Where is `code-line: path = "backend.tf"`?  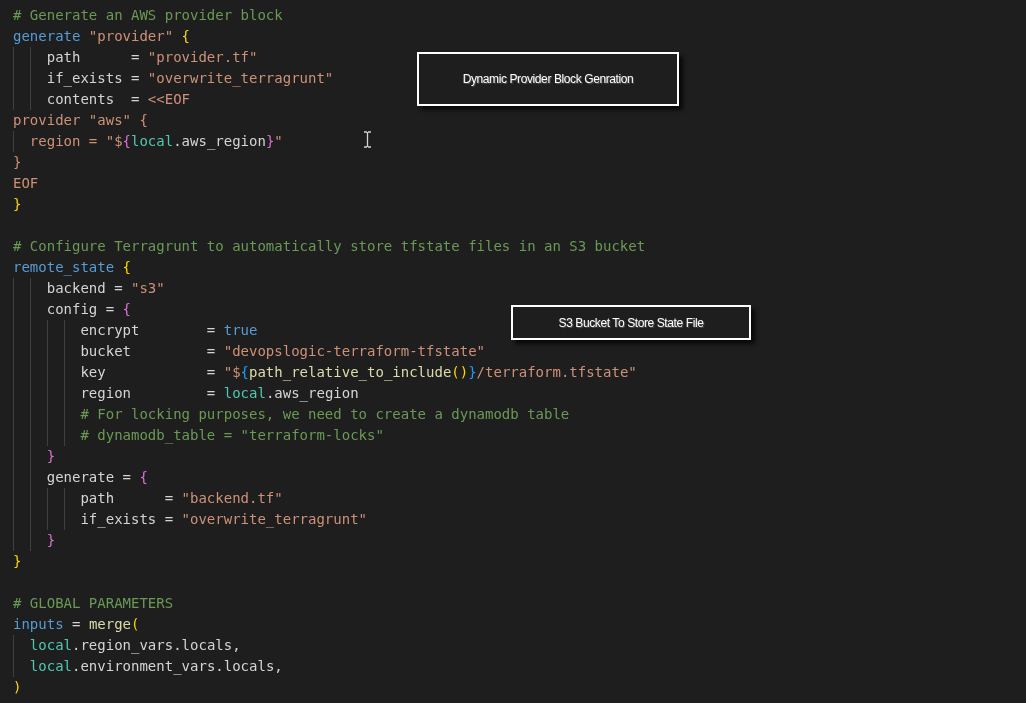 code-line: path = "backend.tf" is located at coordinates (148, 498).